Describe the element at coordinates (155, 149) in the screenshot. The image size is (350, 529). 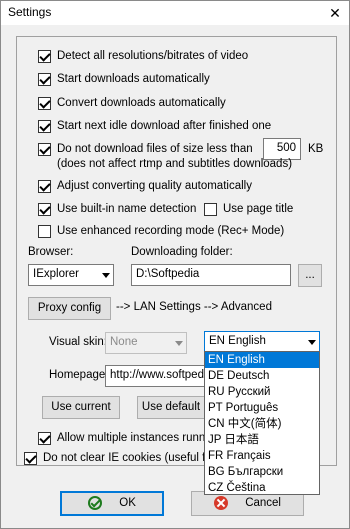
I see `min-size-label: Do not download files of size less than` at that location.